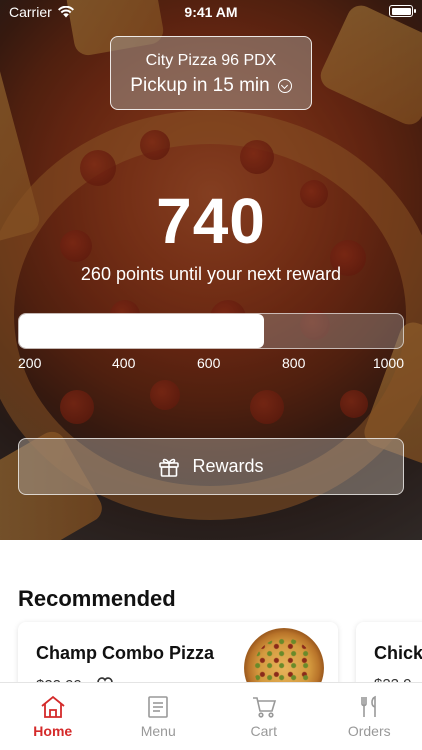 Image resolution: width=422 pixels, height=750 pixels. What do you see at coordinates (228, 466) in the screenshot?
I see `rewards-button-label: Rewards` at bounding box center [228, 466].